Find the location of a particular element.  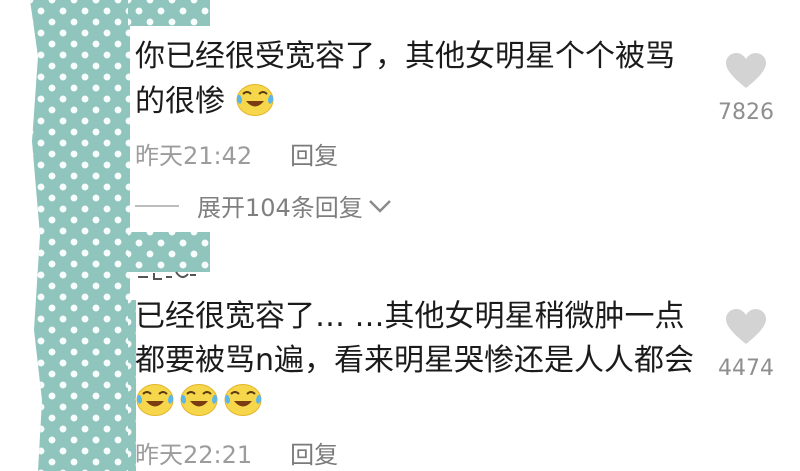

comment-text-line: 你已经很受宽容了，其他女明星个个被骂 is located at coordinates (405, 56).